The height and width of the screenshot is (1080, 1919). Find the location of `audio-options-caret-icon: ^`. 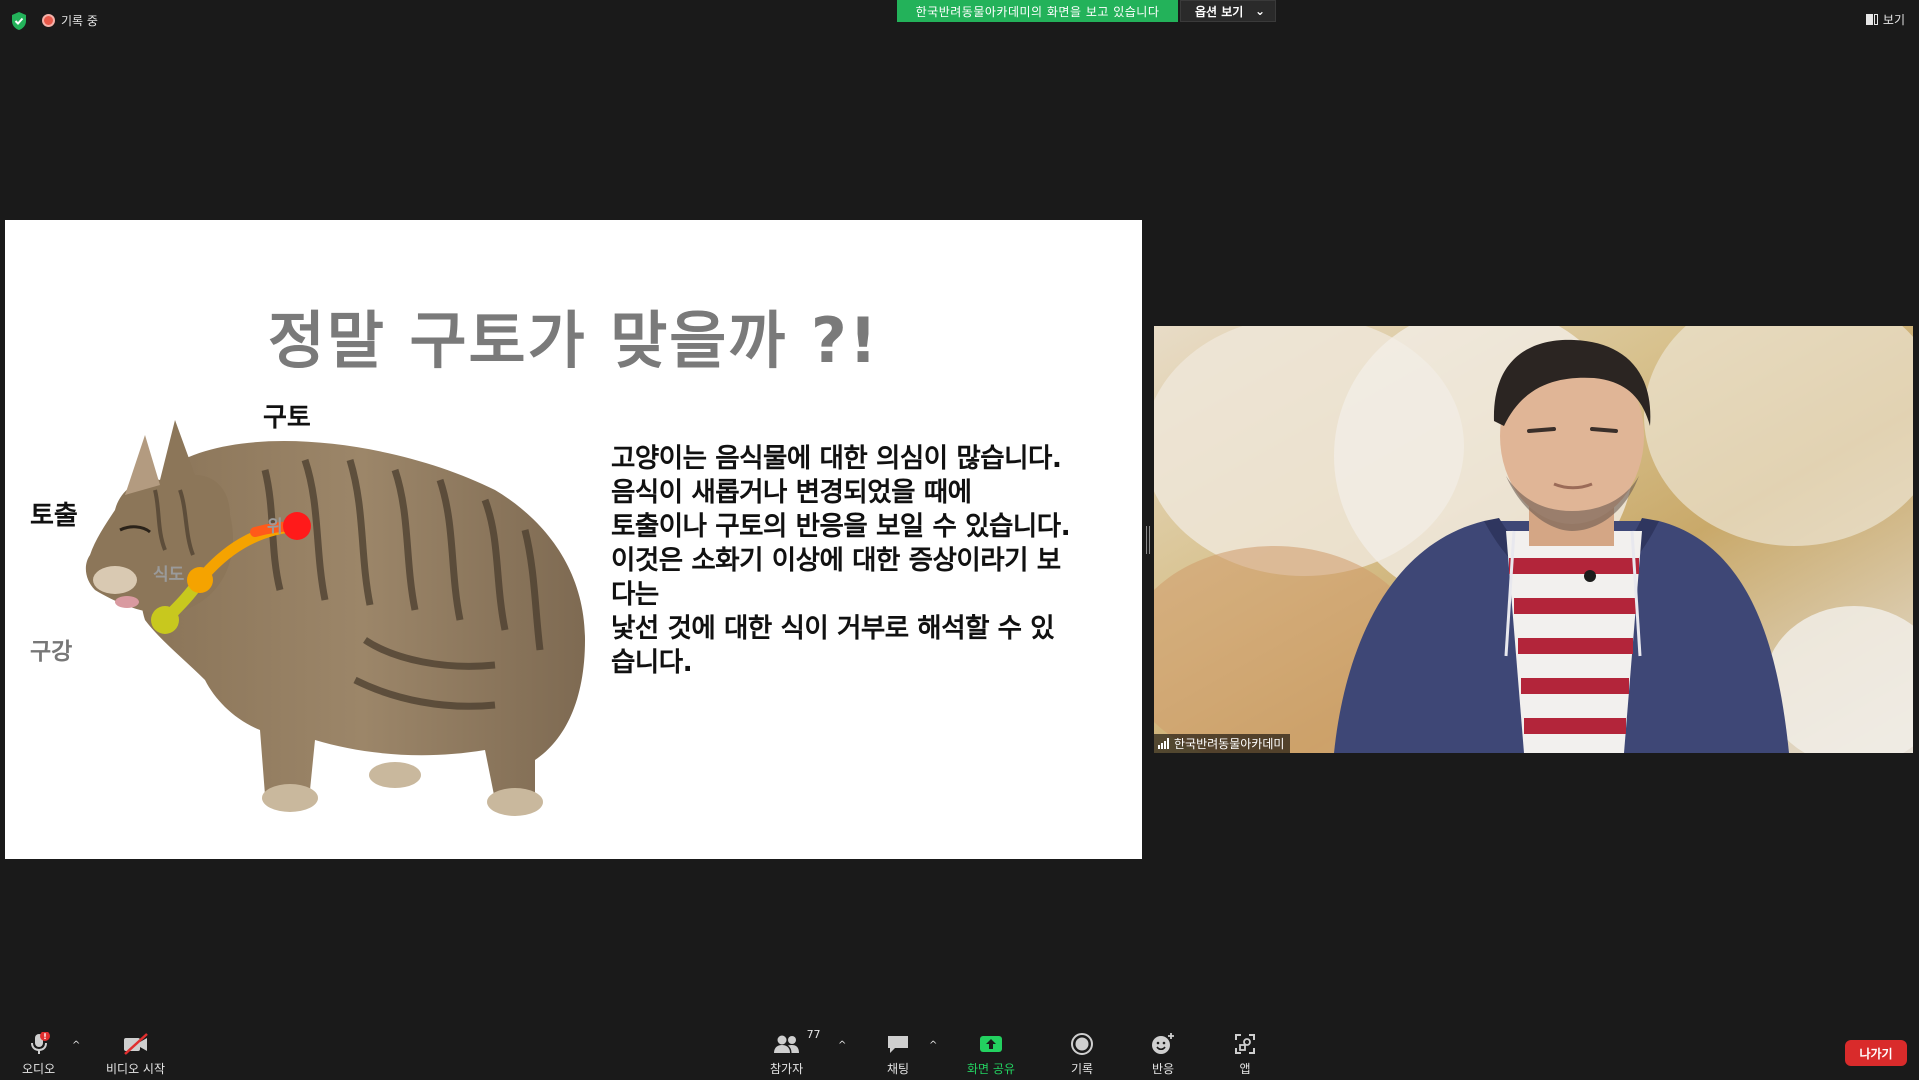

audio-options-caret-icon: ^ is located at coordinates (76, 1045).